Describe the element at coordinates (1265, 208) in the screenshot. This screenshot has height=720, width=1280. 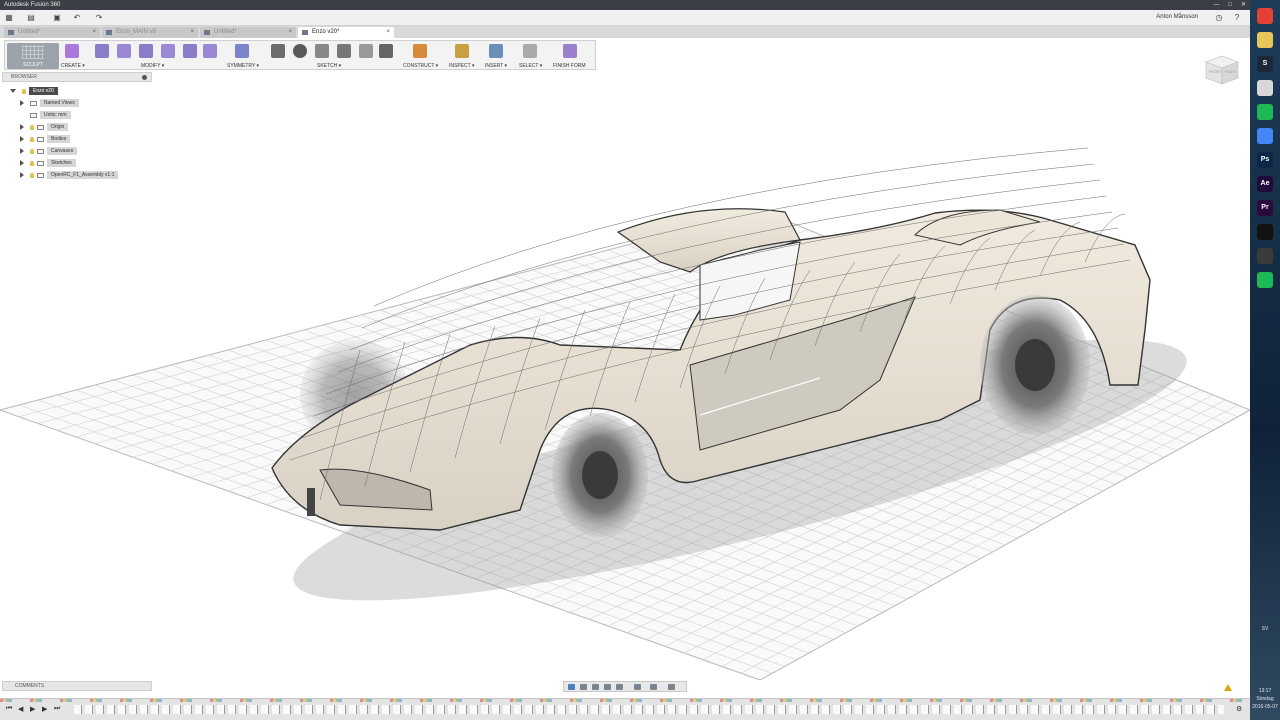
I see `premiere-icon: Pr` at that location.